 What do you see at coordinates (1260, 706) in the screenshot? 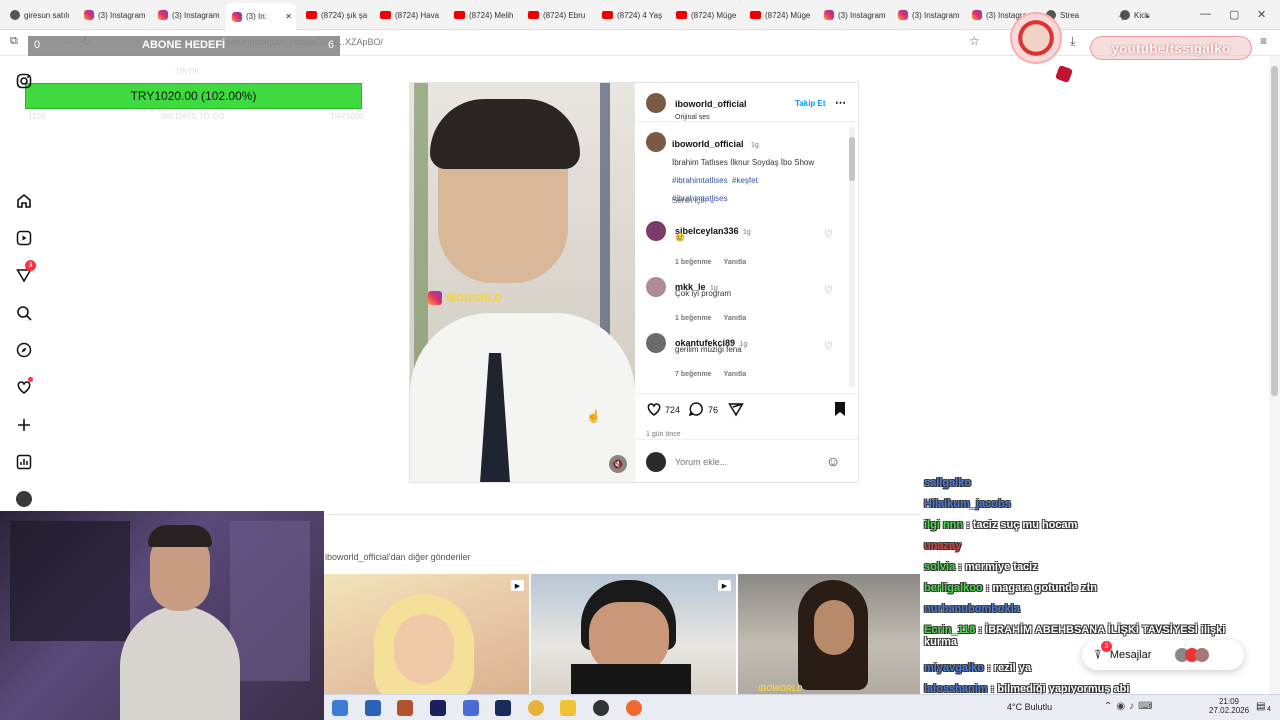
I see `notification-center-icon: ▤` at bounding box center [1260, 706].